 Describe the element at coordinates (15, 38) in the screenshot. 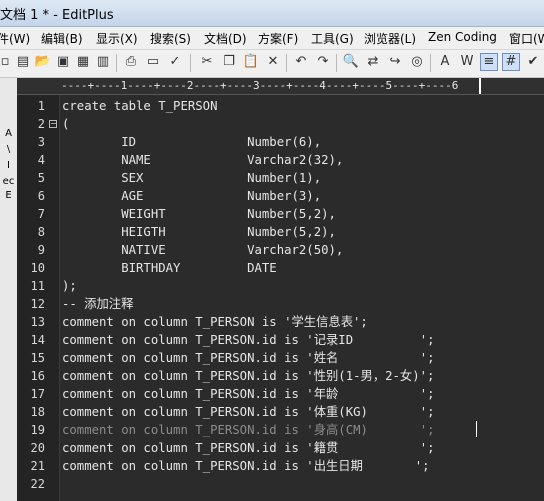

I see `menu-window-partial: 件(W)` at that location.